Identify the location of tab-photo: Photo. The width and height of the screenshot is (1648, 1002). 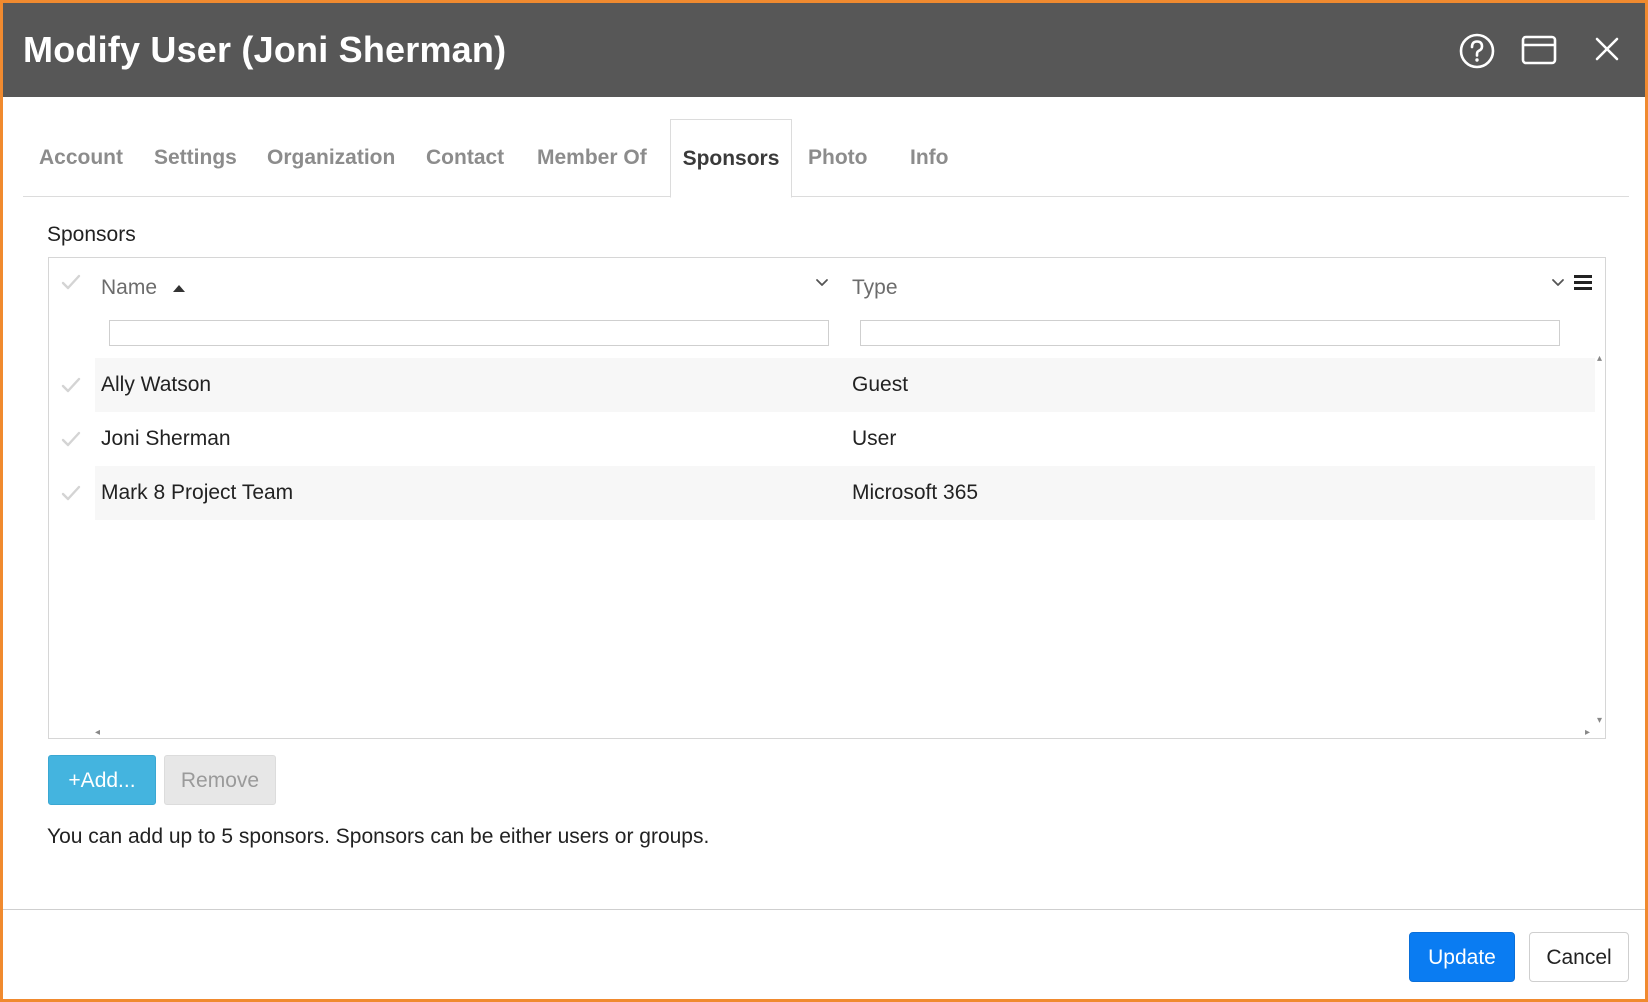
(837, 158).